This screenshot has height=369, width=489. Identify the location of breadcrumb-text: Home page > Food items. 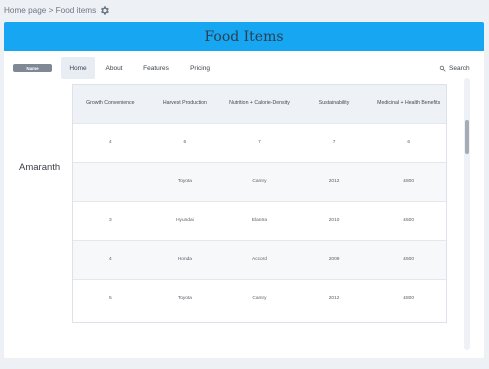
(50, 10).